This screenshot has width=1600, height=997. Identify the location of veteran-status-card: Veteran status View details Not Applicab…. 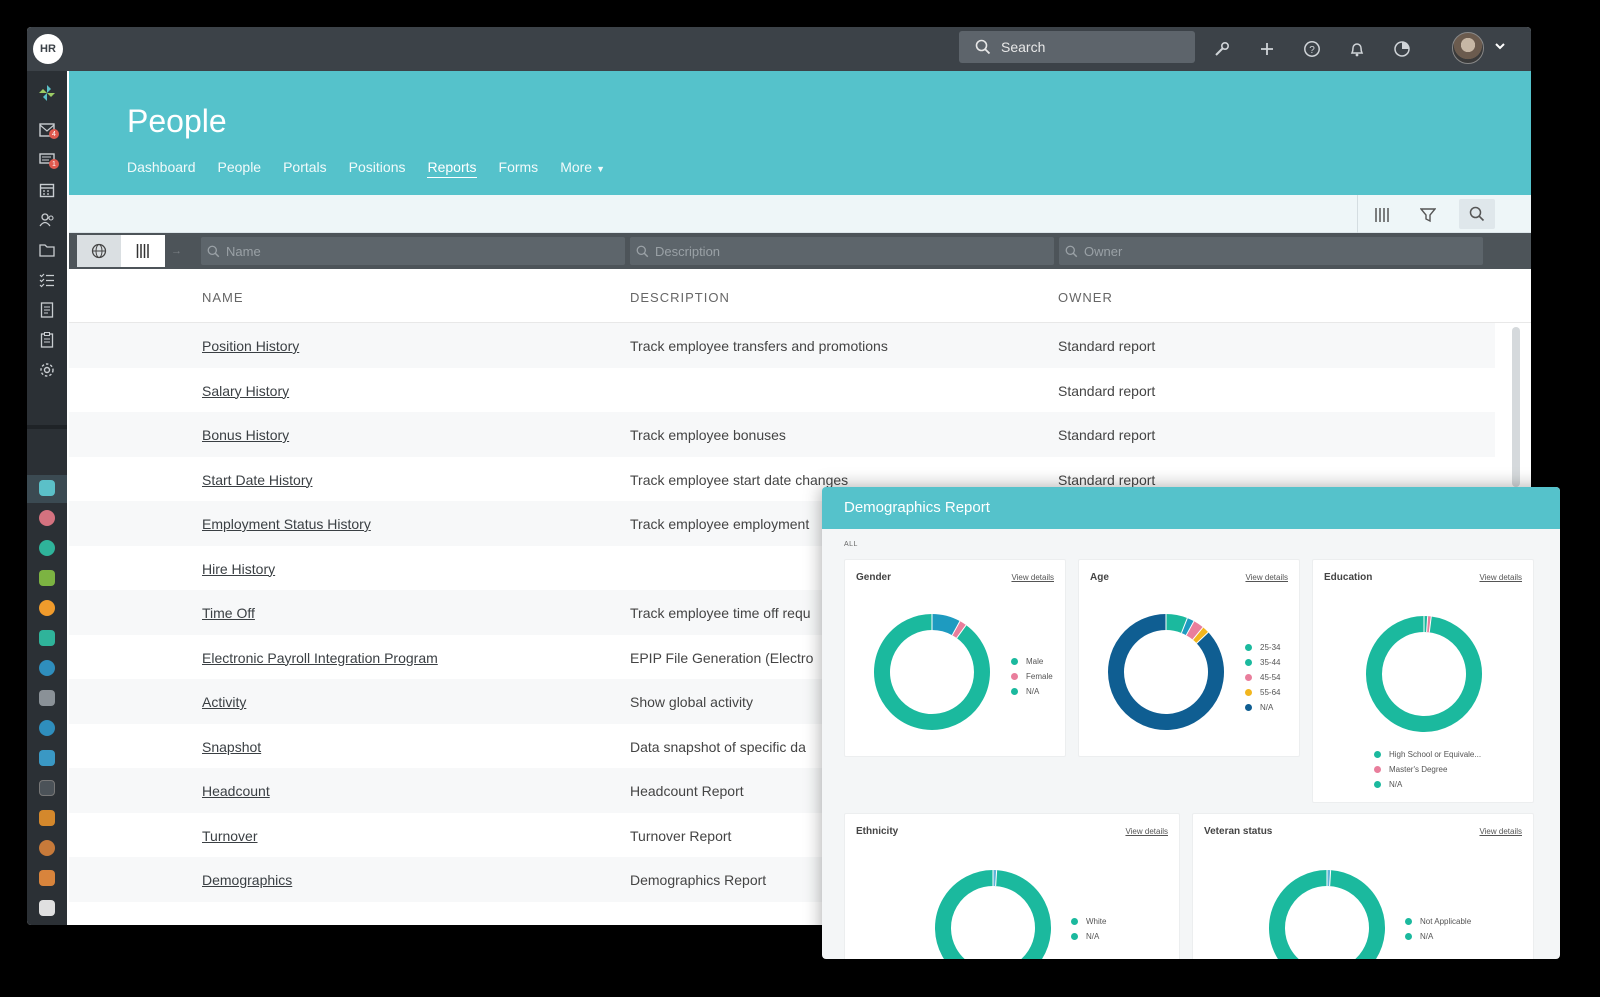
(1363, 886).